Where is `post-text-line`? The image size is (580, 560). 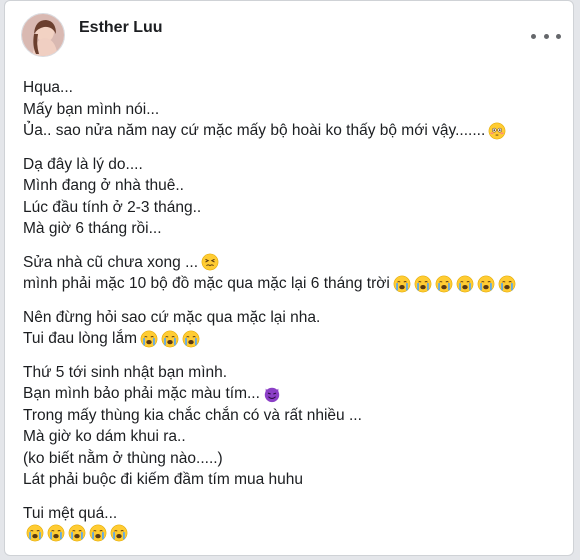 post-text-line is located at coordinates (293, 533).